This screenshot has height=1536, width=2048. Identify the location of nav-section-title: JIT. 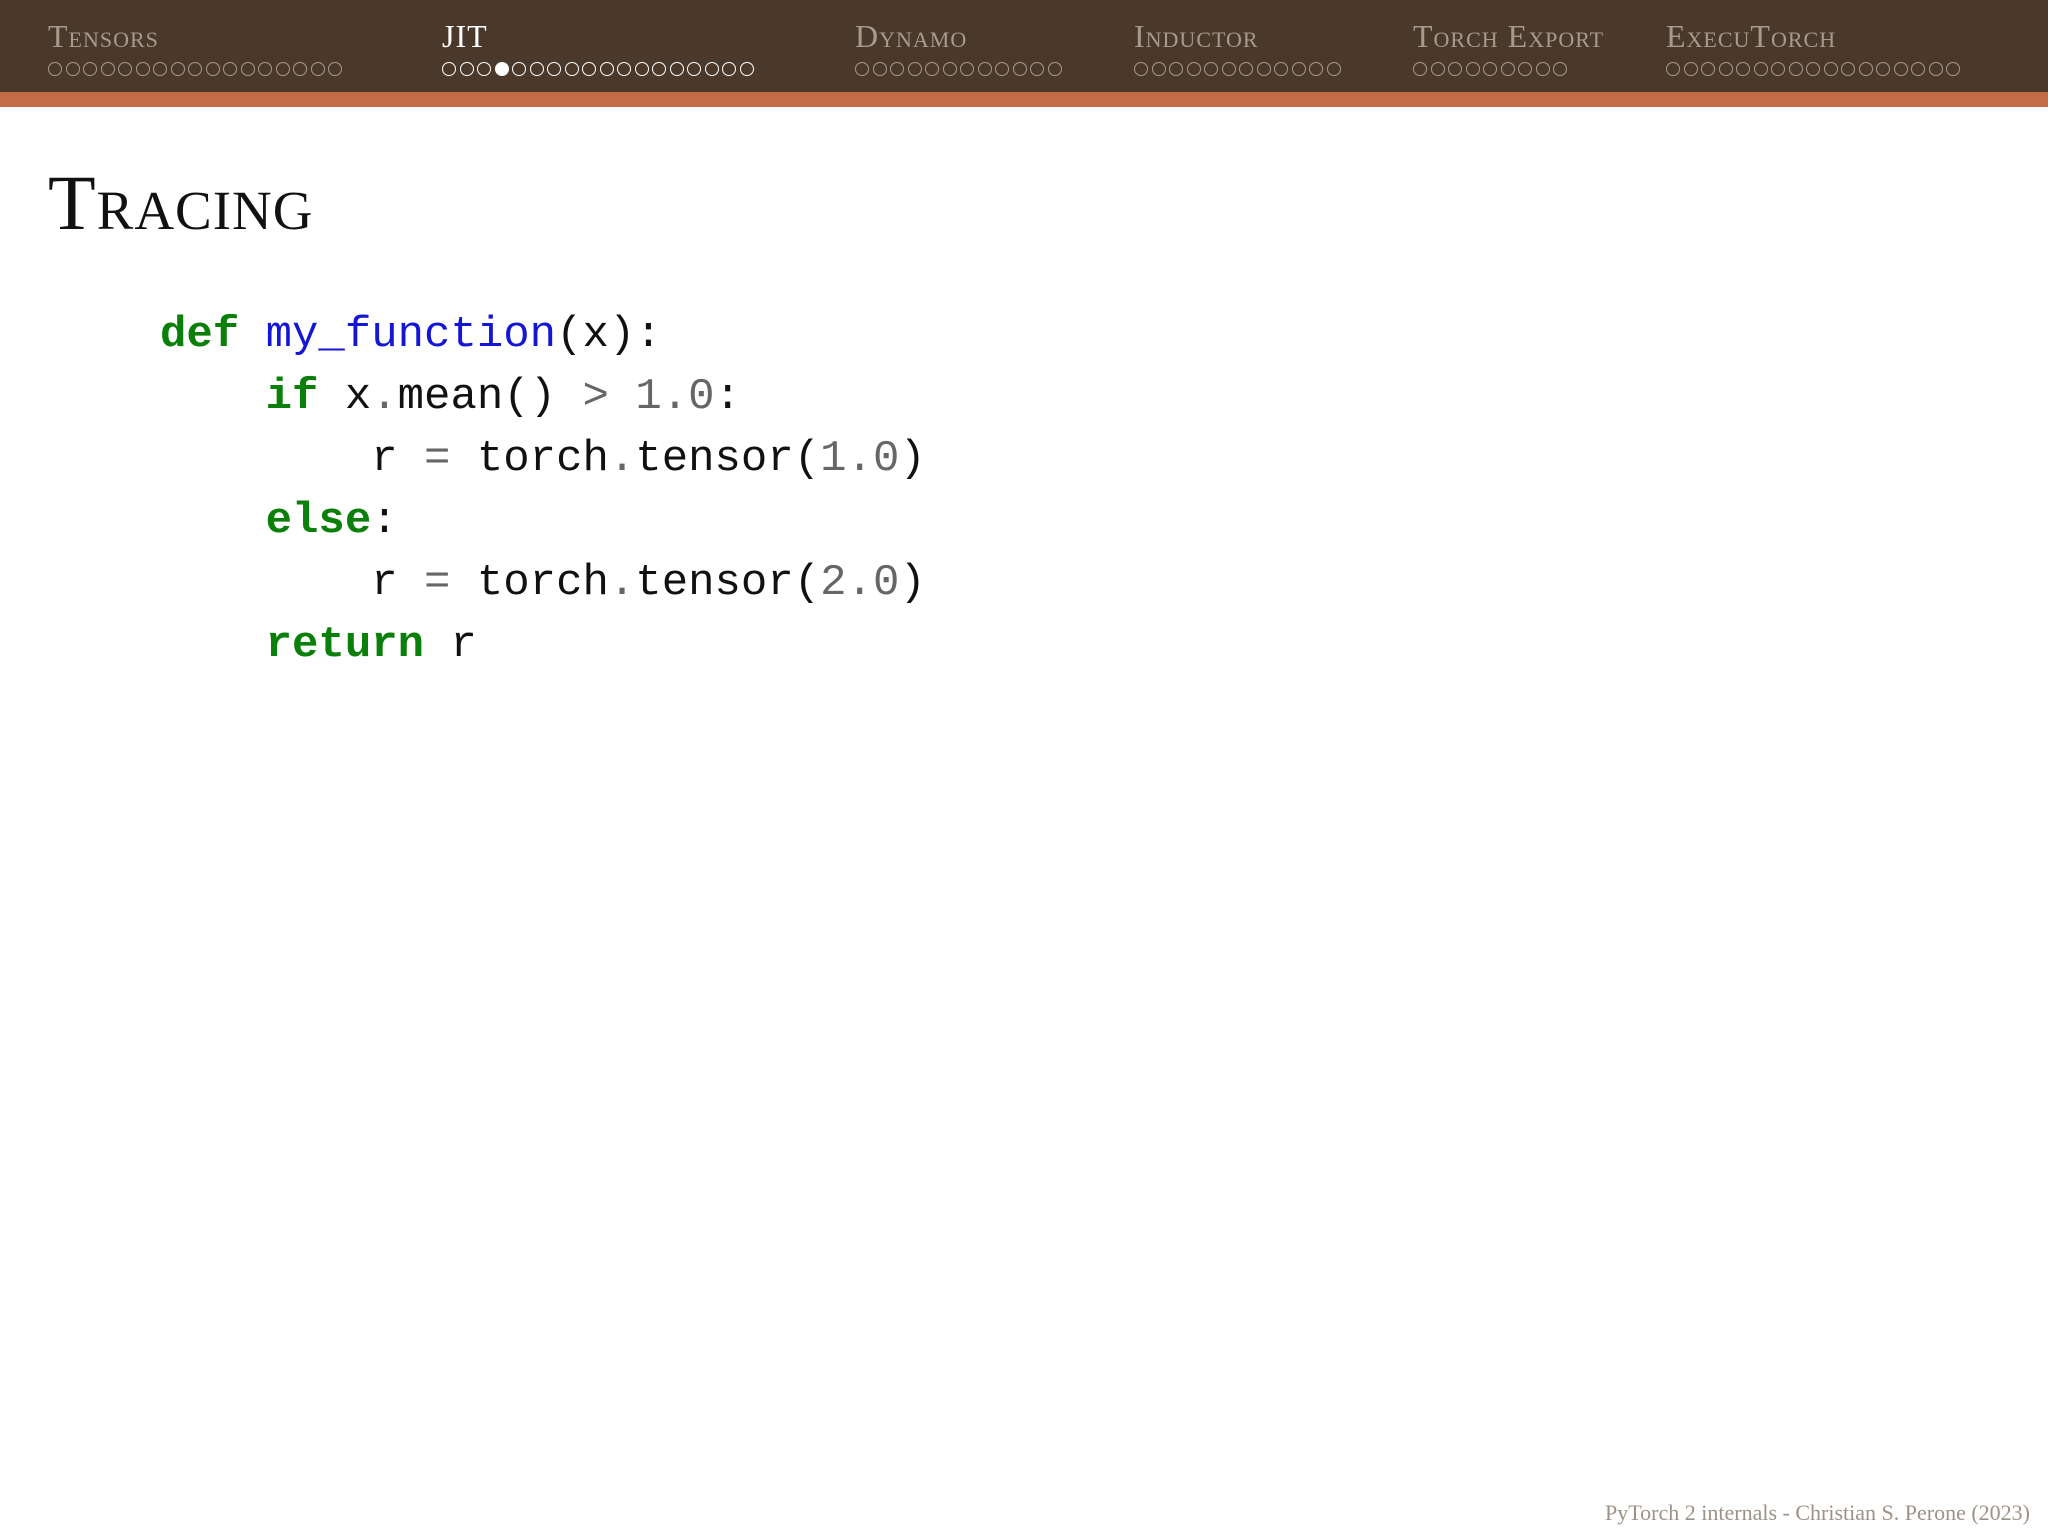
(599, 36).